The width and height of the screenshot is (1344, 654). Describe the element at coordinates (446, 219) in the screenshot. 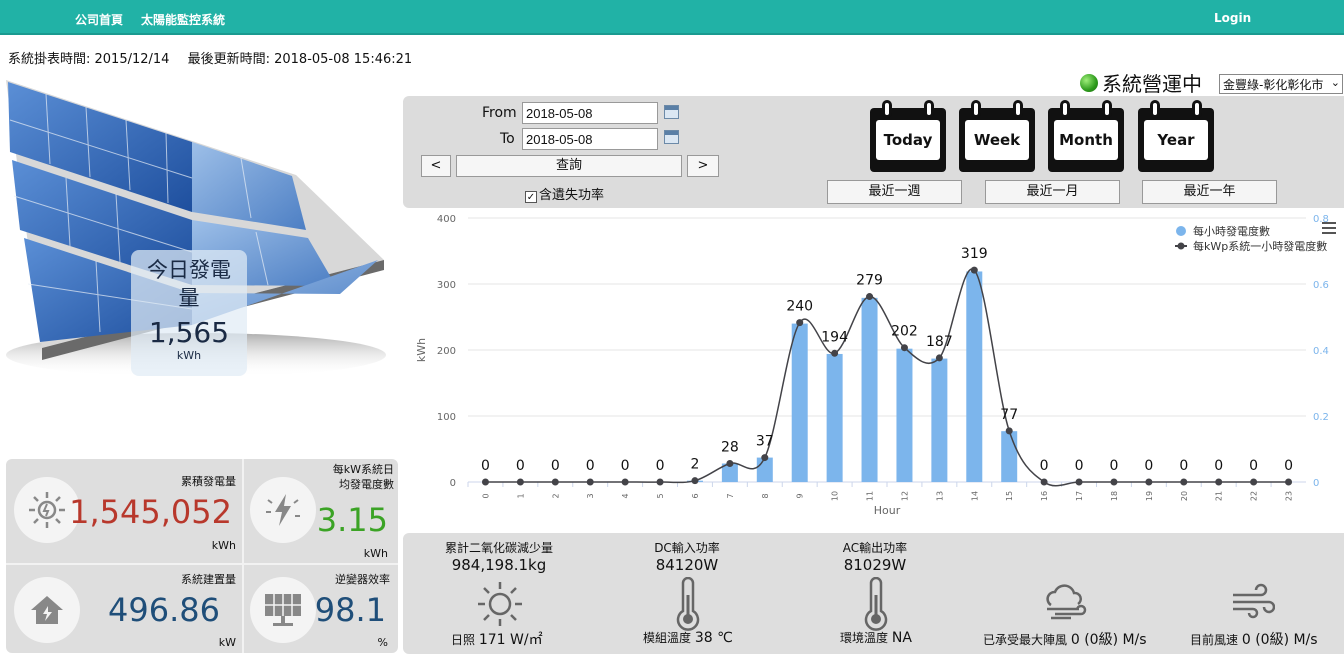

I see `y-tick-label: 400` at that location.